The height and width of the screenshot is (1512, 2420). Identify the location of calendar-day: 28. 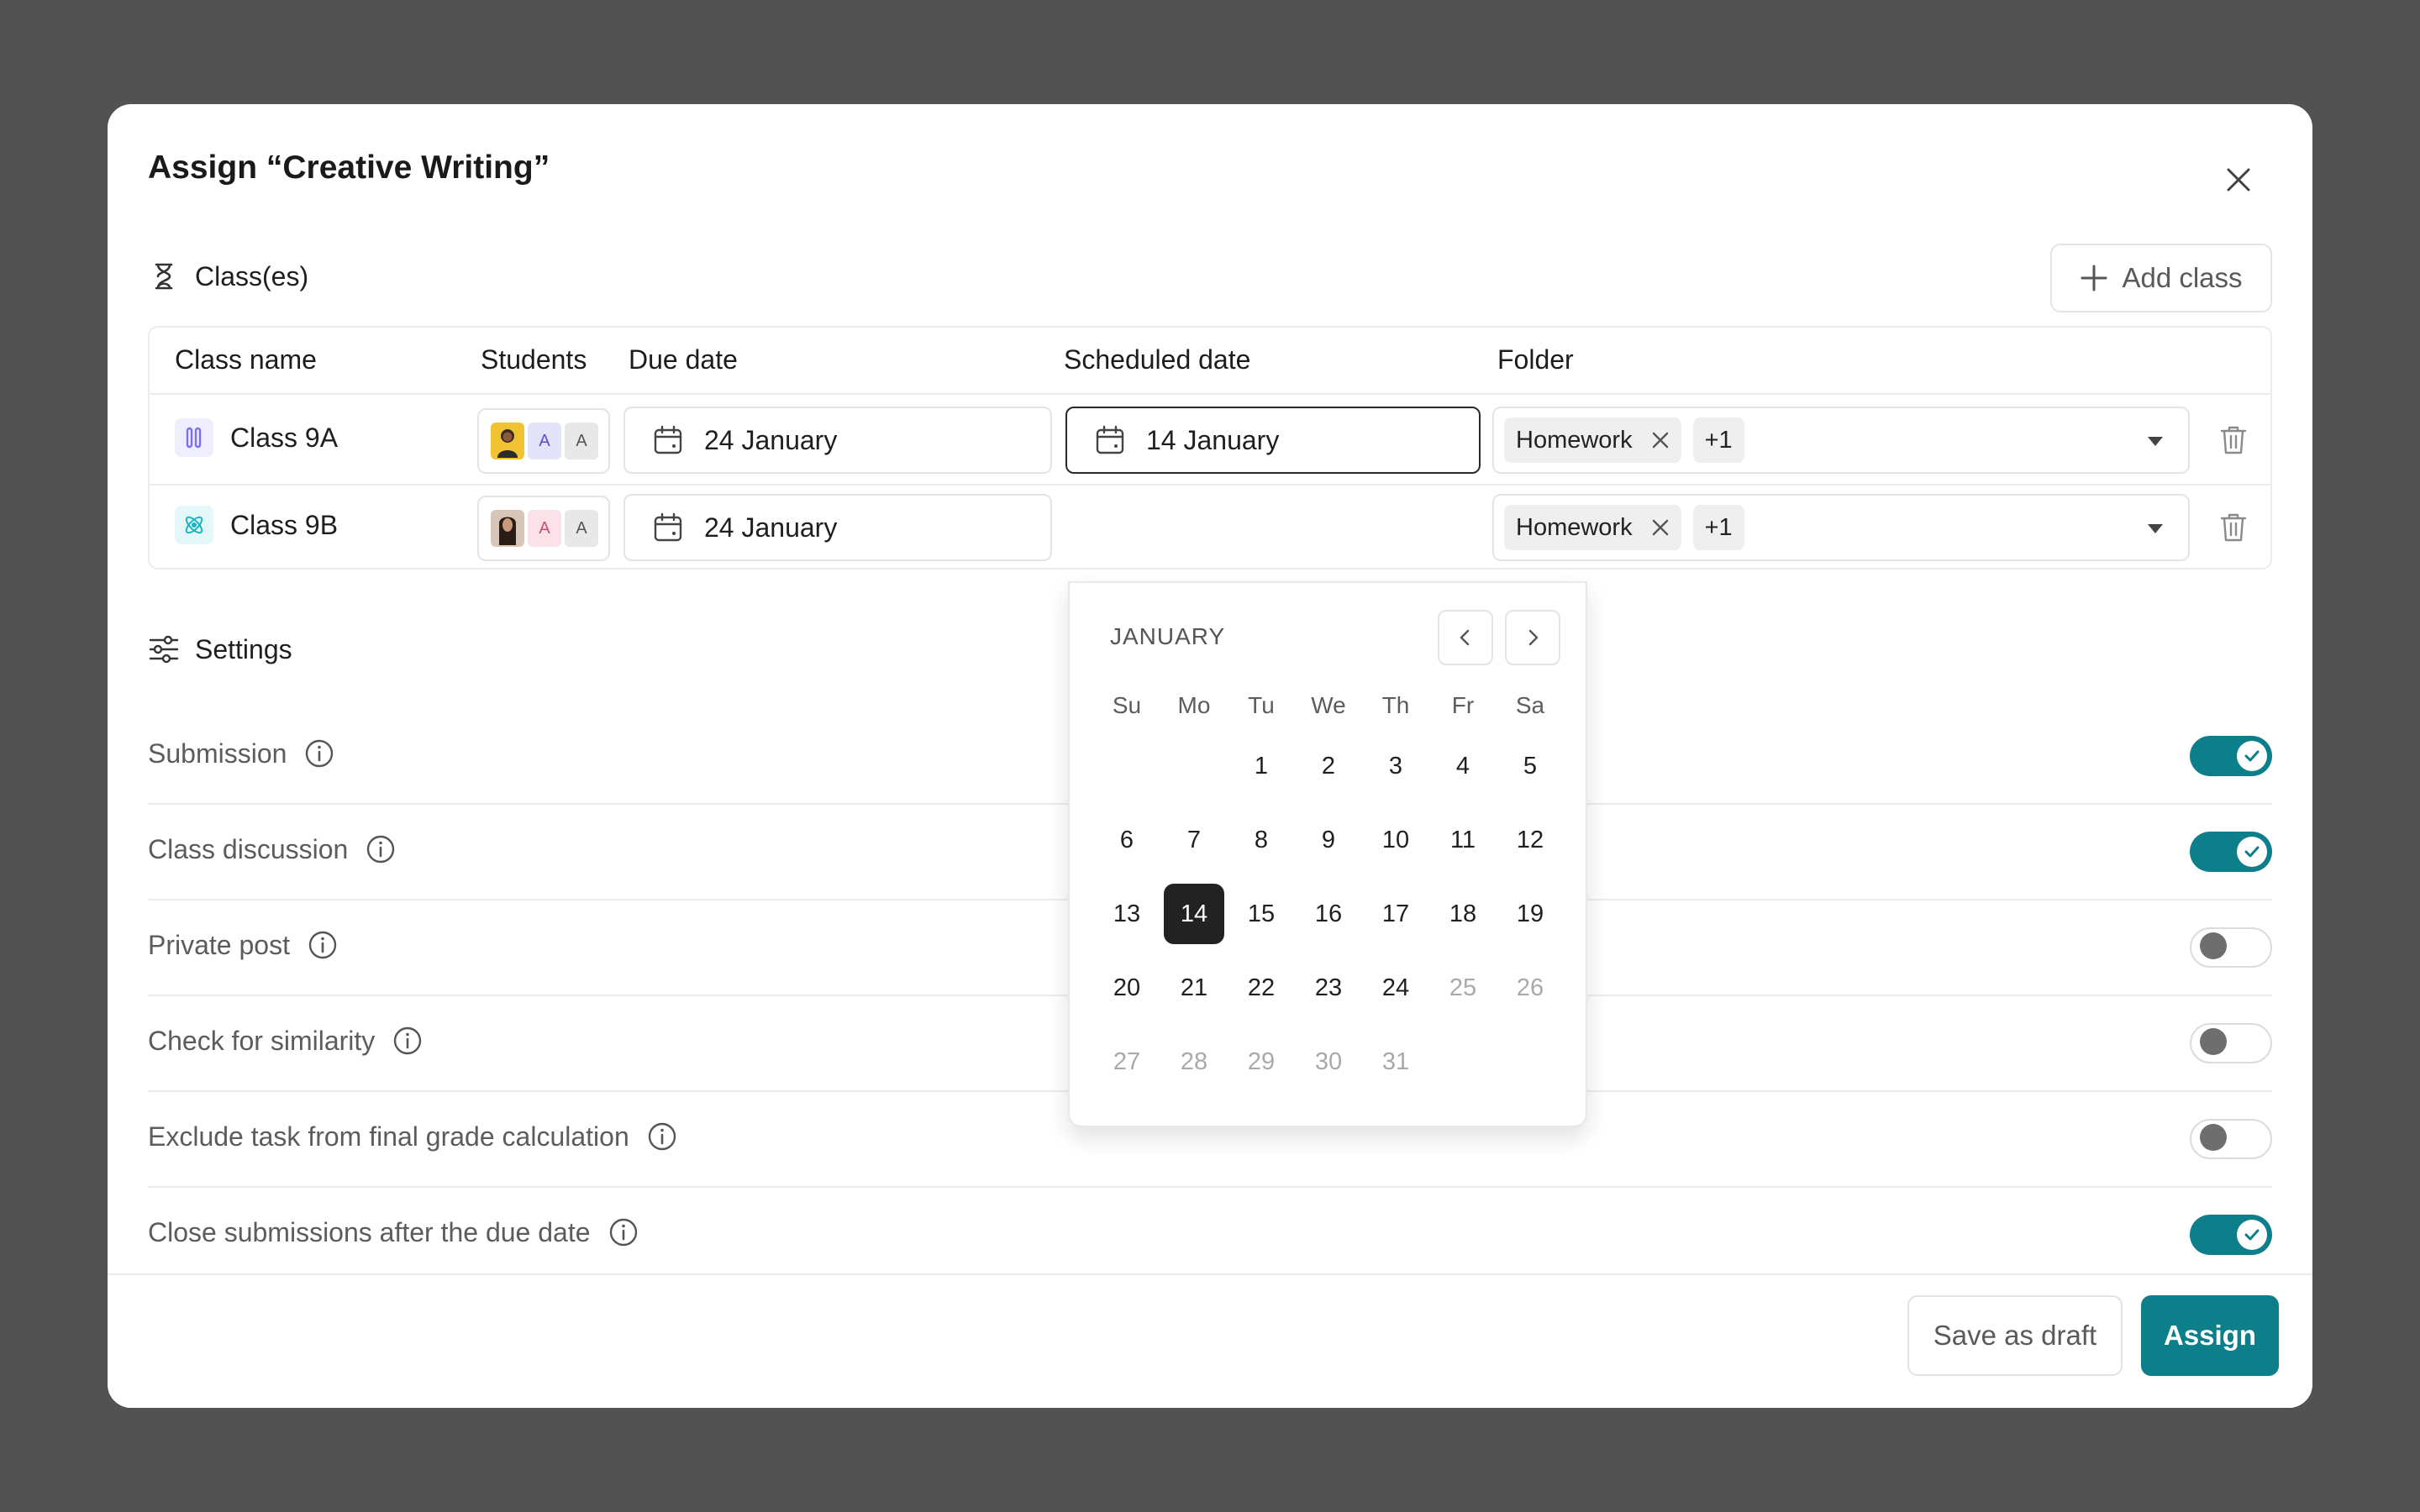
(1194, 1062).